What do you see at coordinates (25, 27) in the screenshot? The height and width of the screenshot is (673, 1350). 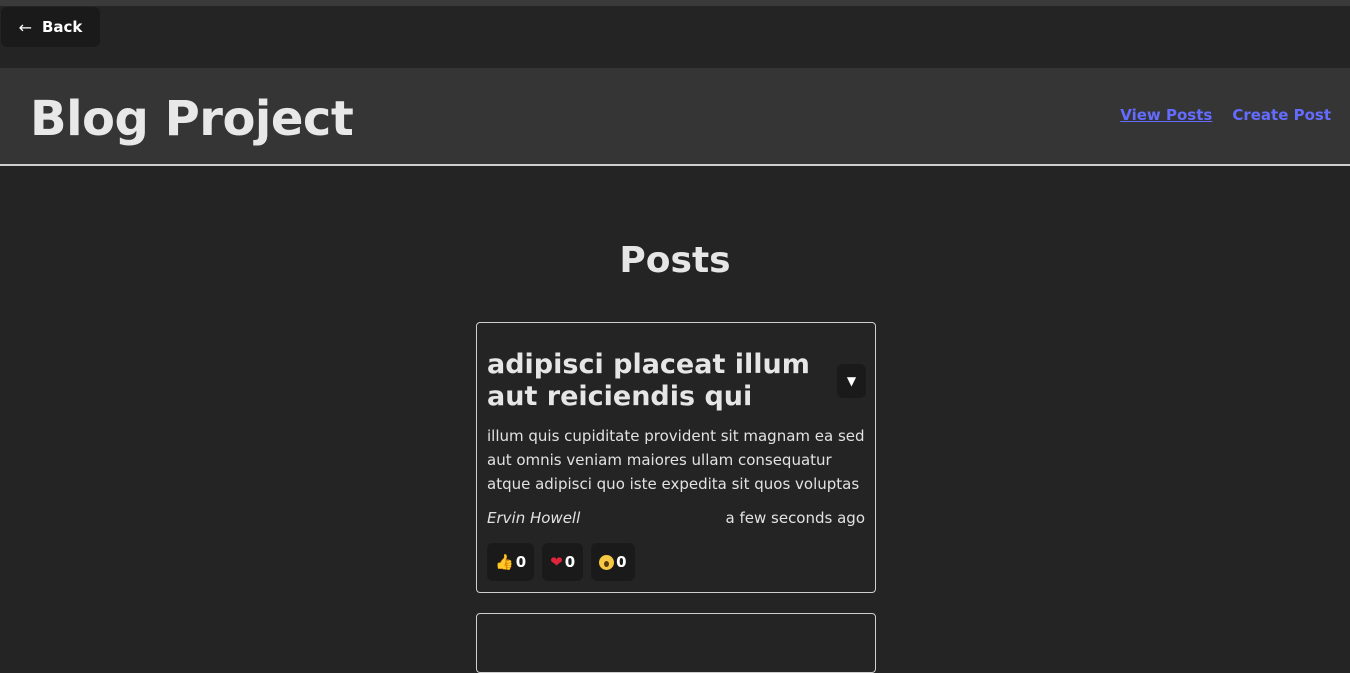 I see `arrow-left-icon: ←` at bounding box center [25, 27].